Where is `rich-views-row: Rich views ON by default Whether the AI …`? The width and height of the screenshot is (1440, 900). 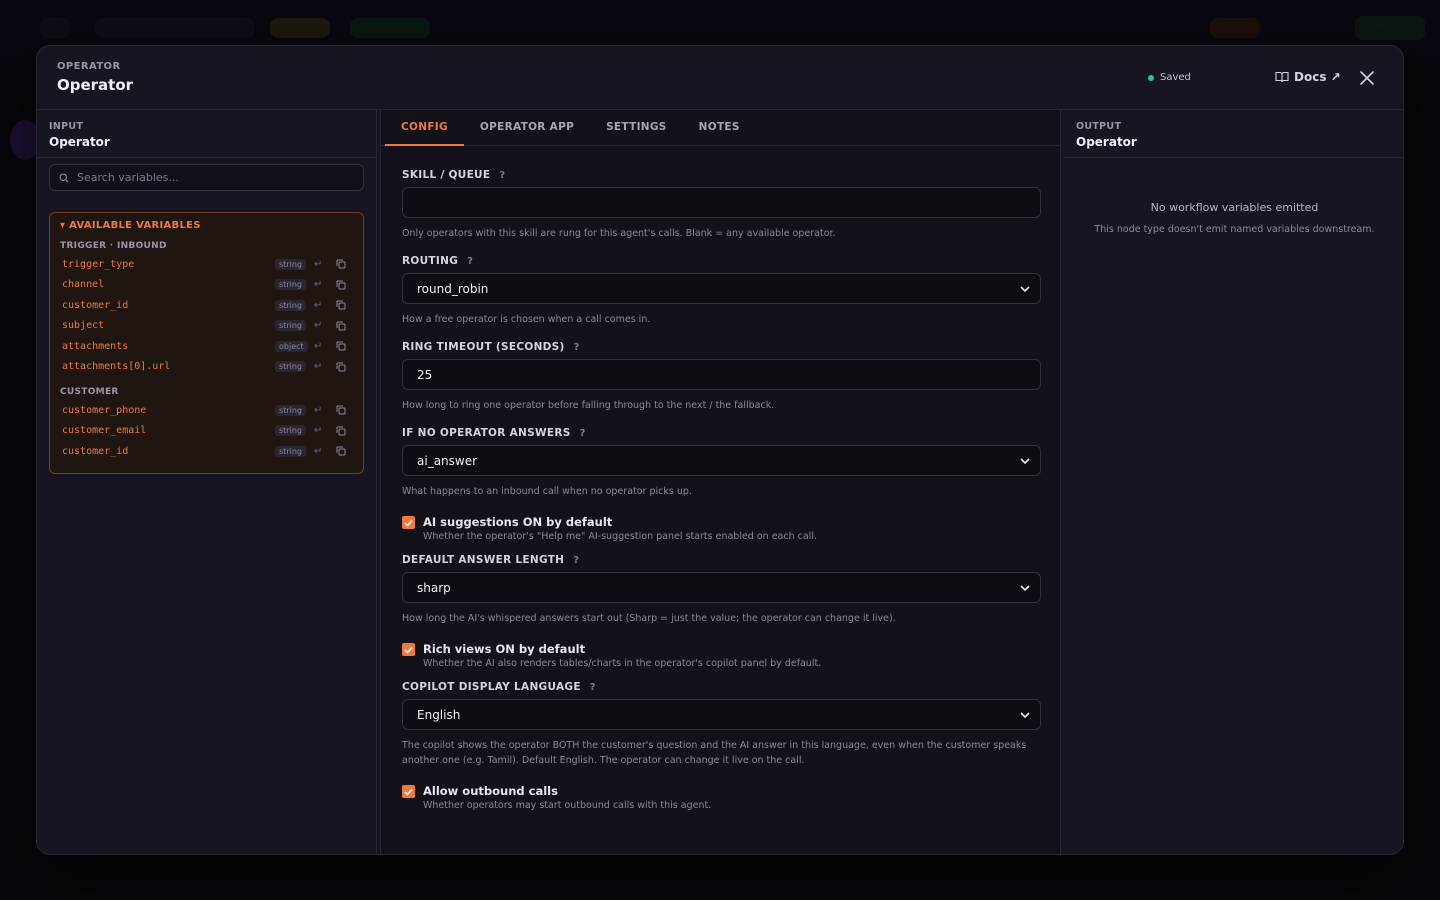 rich-views-row: Rich views ON by default Whether the AI … is located at coordinates (720, 655).